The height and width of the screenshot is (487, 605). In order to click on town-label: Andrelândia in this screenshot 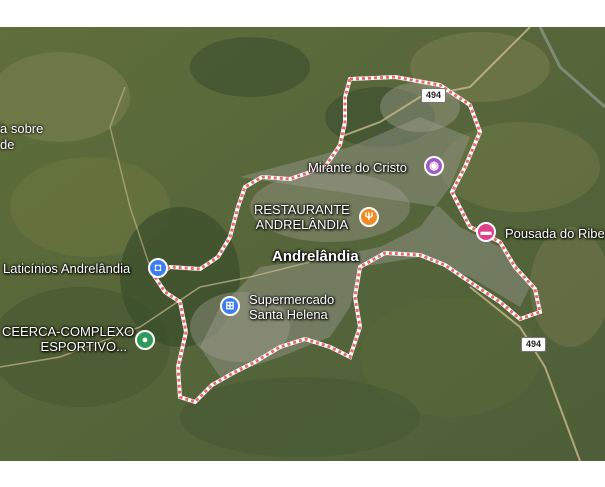, I will do `click(315, 256)`.